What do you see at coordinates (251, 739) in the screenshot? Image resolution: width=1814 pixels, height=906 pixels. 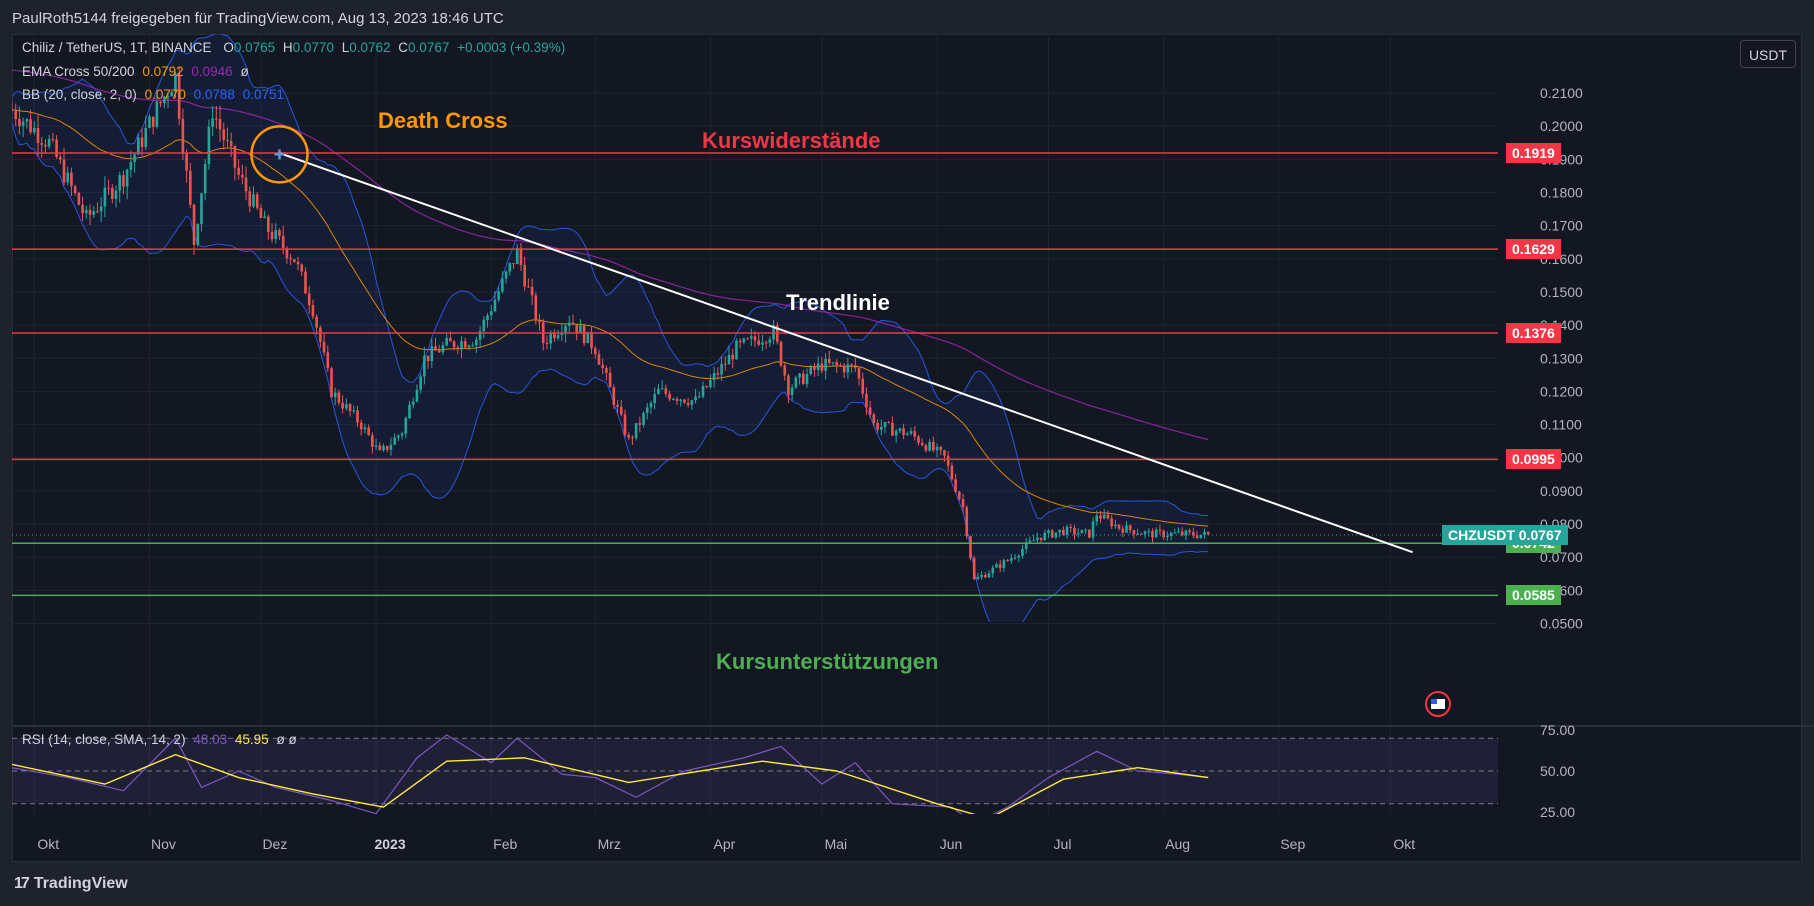 I see `rsi-value-2: 45.95` at bounding box center [251, 739].